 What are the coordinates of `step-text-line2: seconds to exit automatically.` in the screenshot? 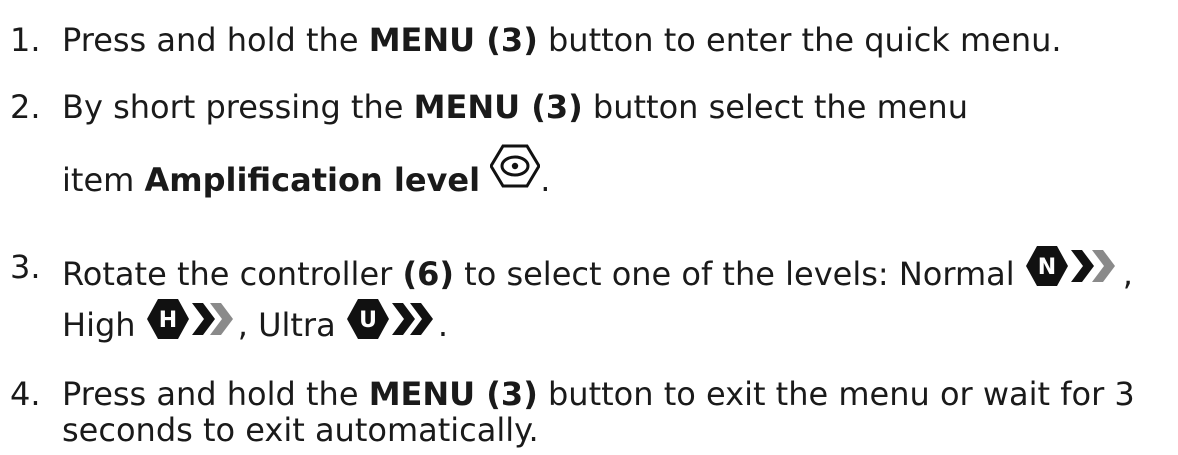 It's located at (300, 430).